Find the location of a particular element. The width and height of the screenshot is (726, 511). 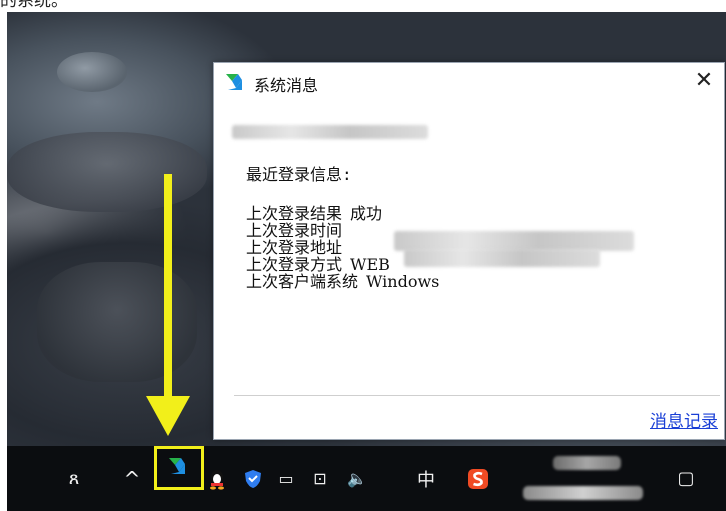

popup-divider is located at coordinates (477, 395).